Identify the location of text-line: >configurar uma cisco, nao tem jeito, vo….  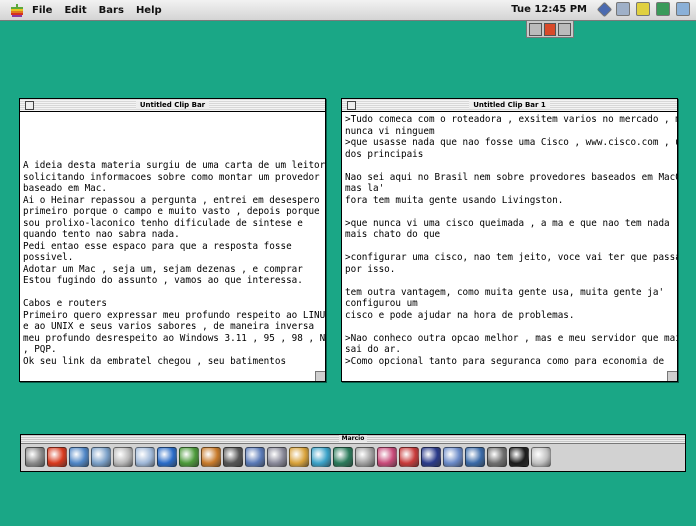
(511, 257).